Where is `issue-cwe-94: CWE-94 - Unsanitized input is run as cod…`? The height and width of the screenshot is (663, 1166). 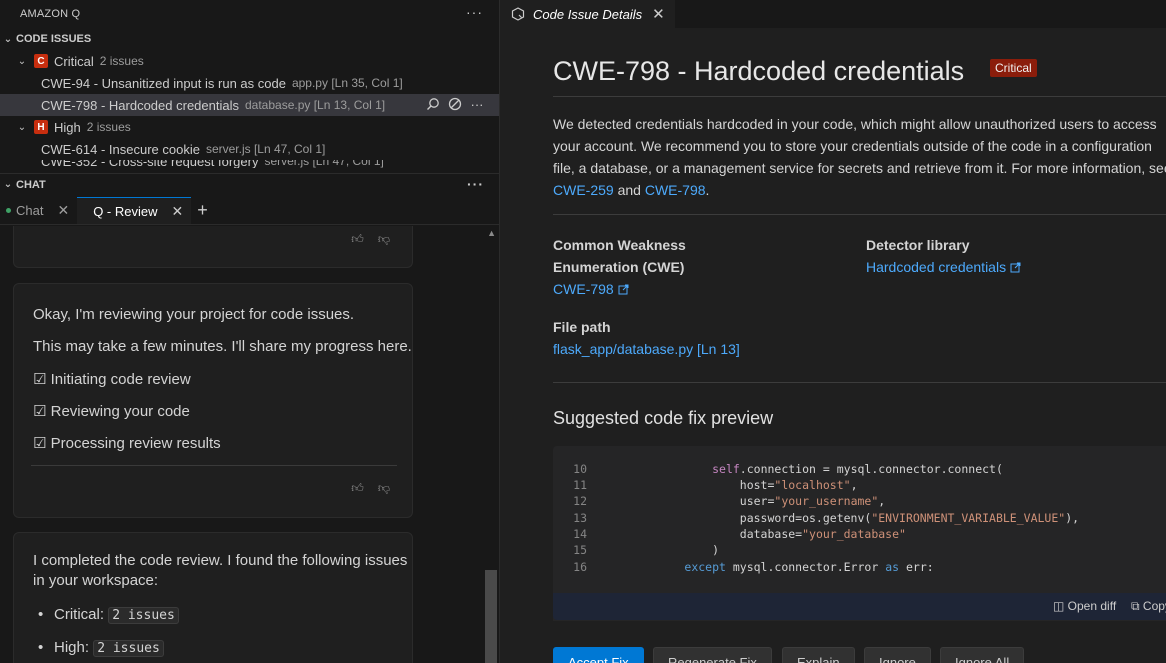
issue-cwe-94: CWE-94 - Unsanitized input is run as cod… is located at coordinates (249, 83).